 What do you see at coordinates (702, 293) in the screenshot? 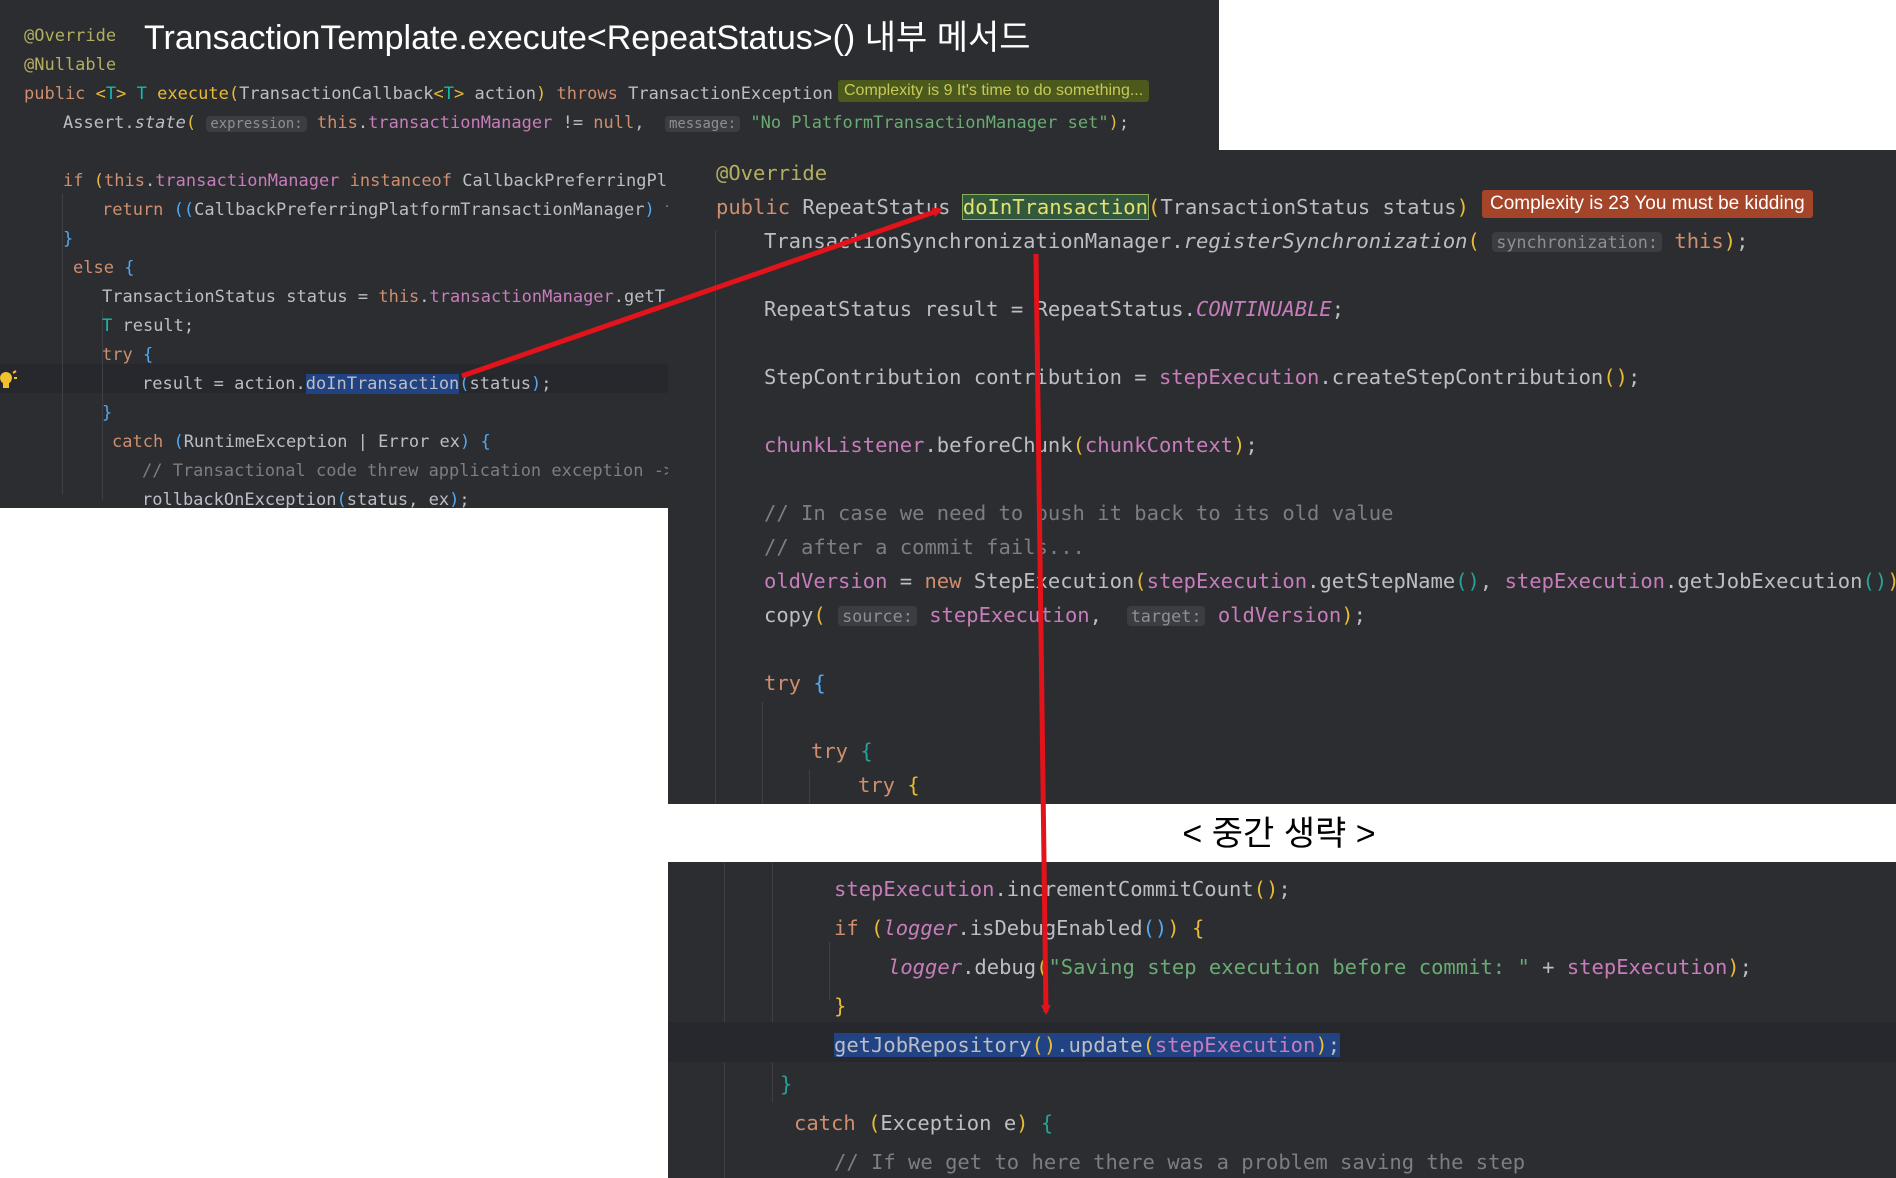
I see `arrow-to-do-in-transaction` at bounding box center [702, 293].